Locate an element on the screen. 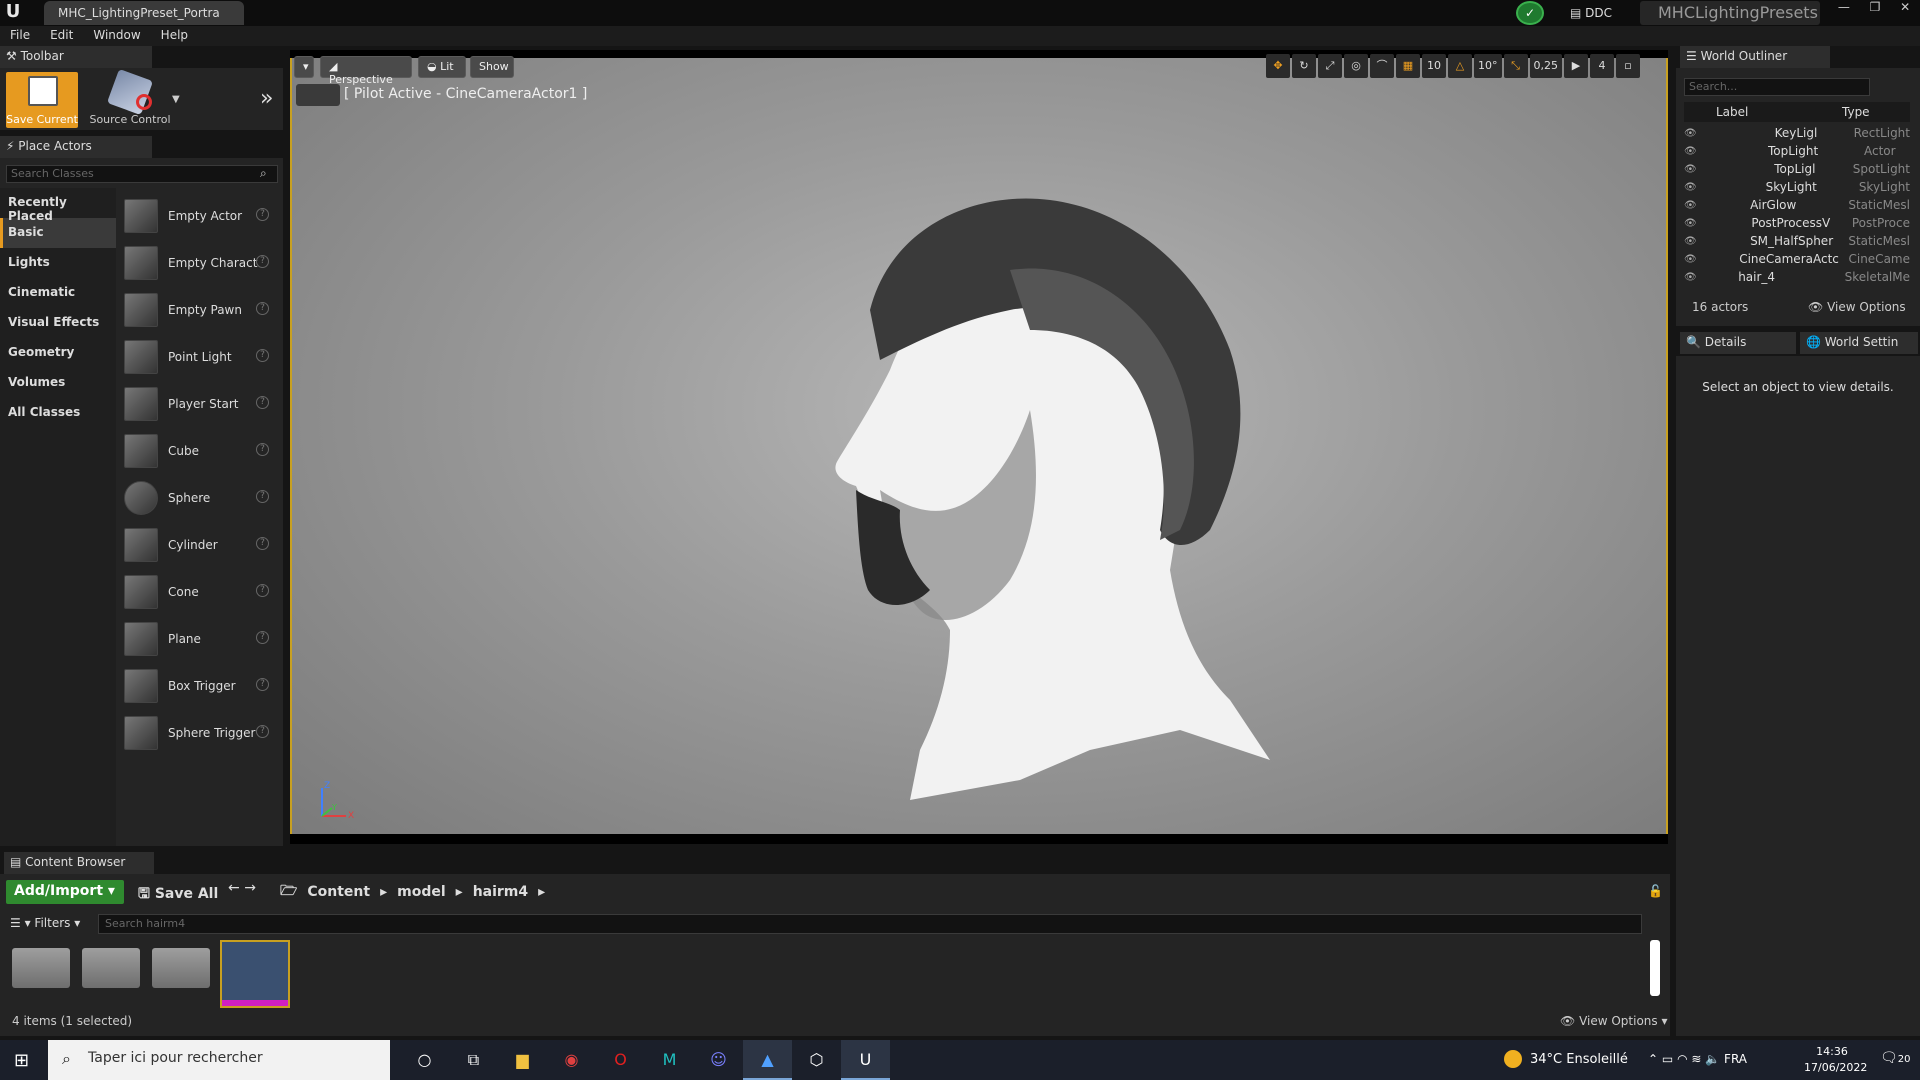 This screenshot has width=1920, height=1080. filters-button: ☰ ▾ Filters ▾ is located at coordinates (45, 923).